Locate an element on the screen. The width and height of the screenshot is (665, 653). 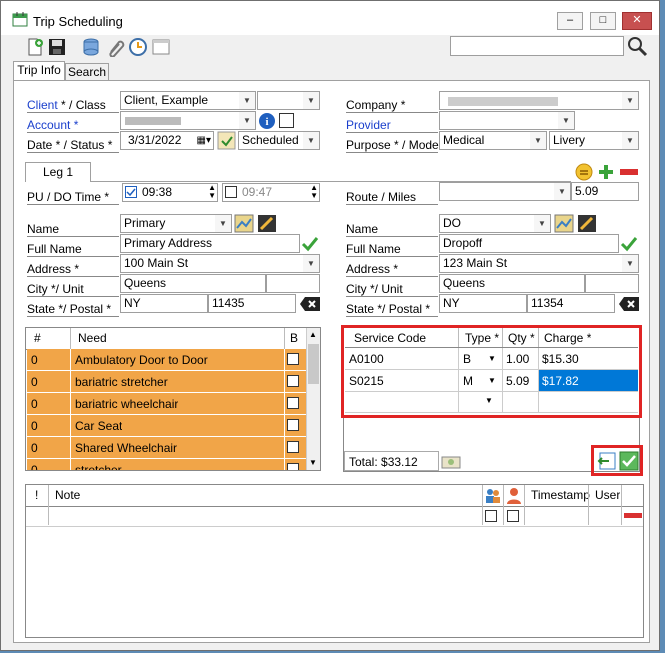
window-icon is located at coordinates (161, 47).